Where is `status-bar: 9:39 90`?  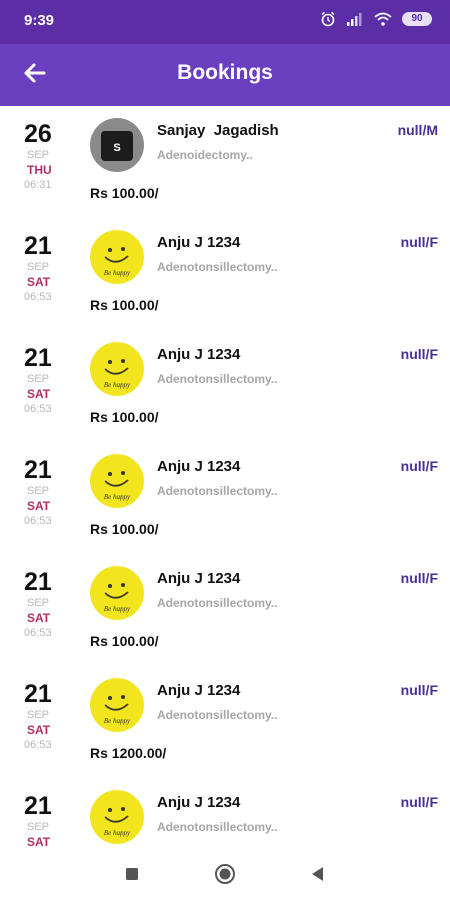
status-bar: 9:39 90 is located at coordinates (225, 22).